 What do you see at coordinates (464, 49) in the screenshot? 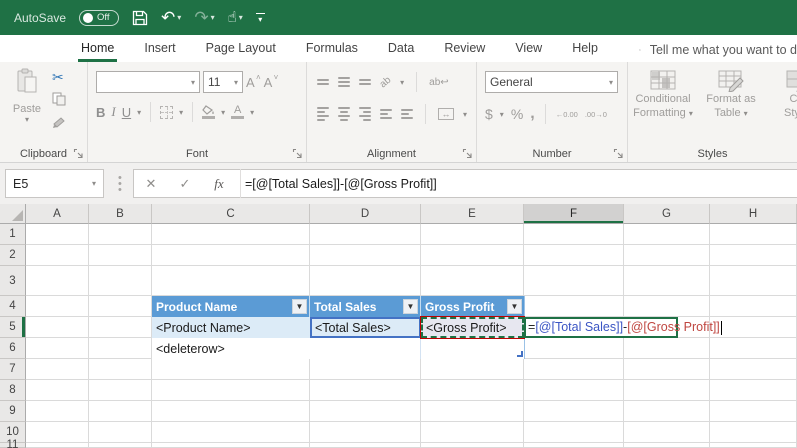
I see `tab-review: Review` at bounding box center [464, 49].